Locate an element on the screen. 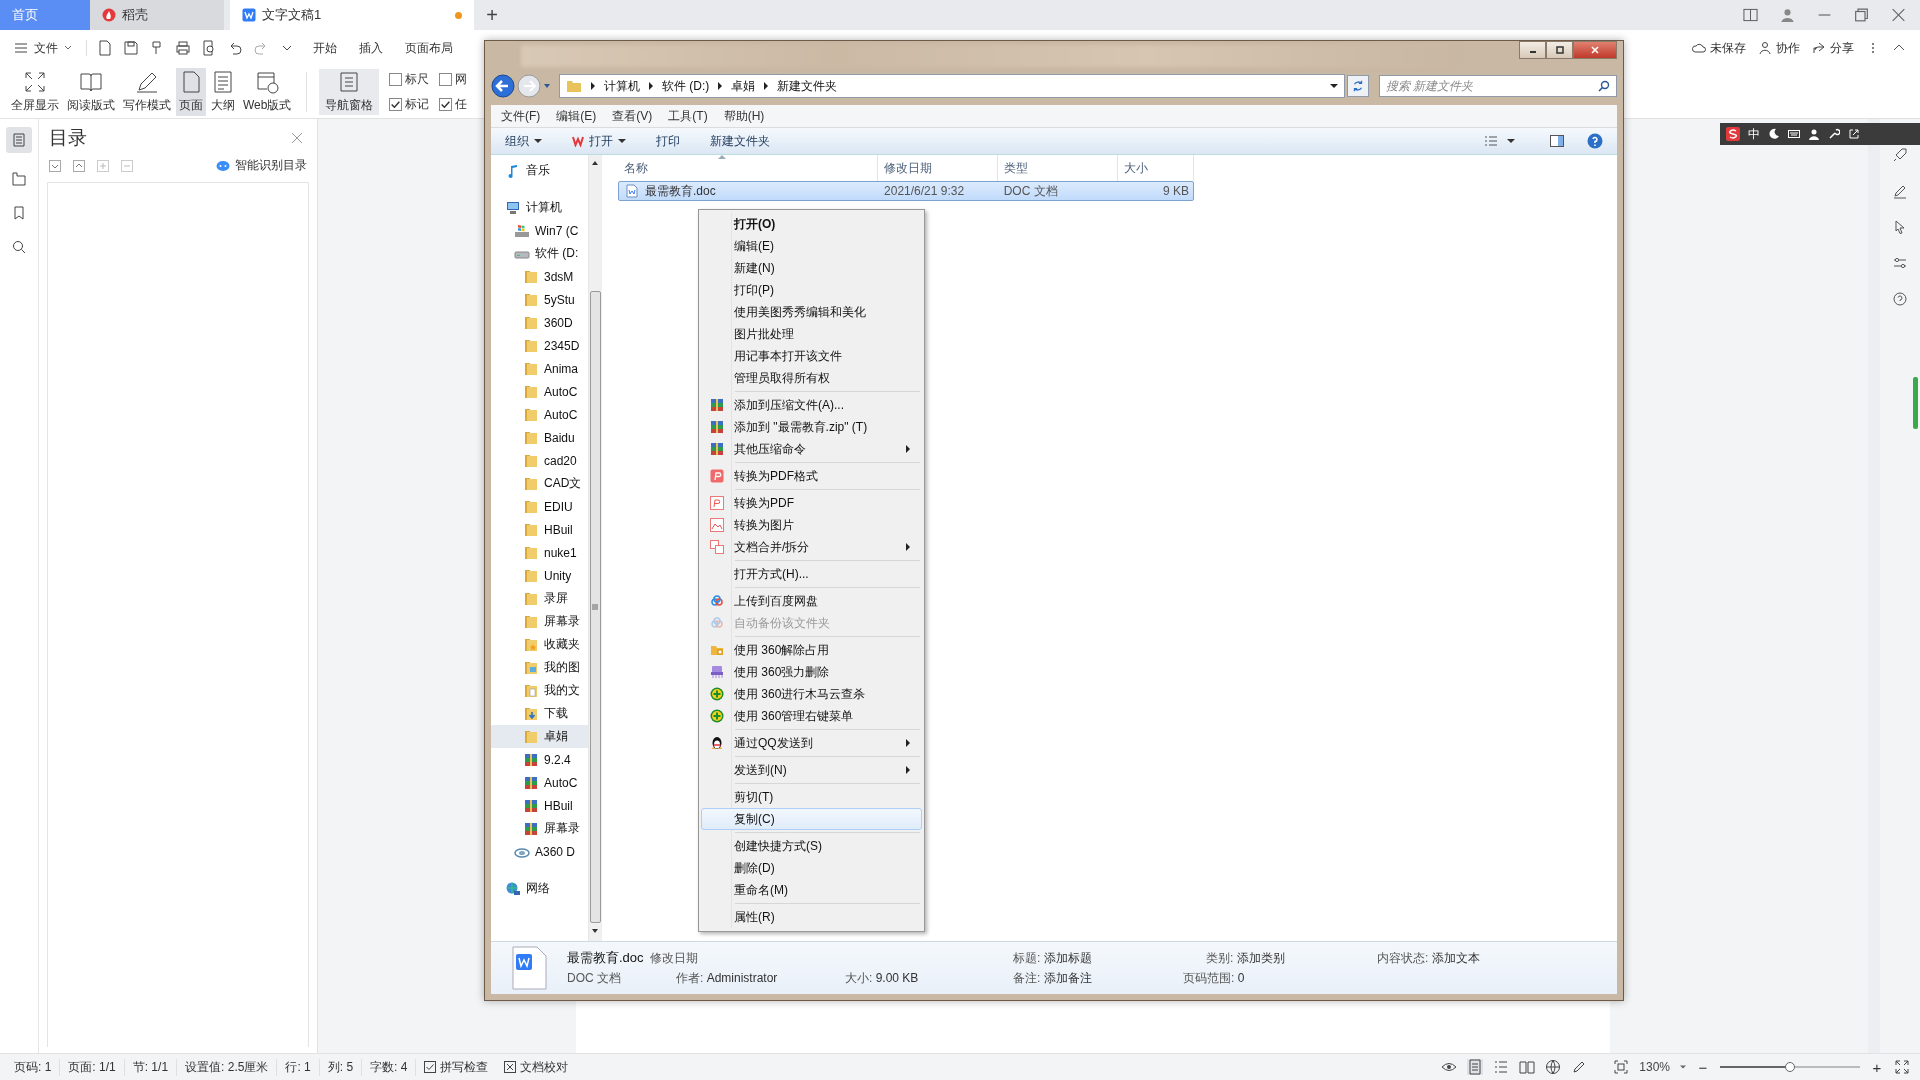  sliders-icon is located at coordinates (1900, 263).